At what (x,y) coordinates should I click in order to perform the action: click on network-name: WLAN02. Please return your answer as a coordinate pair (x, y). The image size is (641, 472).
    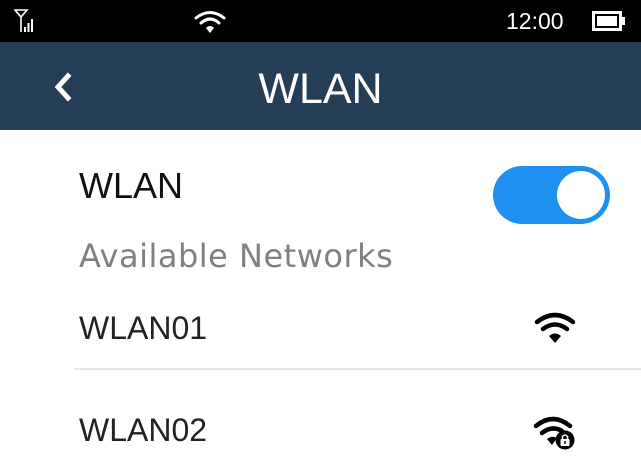
    Looking at the image, I should click on (143, 430).